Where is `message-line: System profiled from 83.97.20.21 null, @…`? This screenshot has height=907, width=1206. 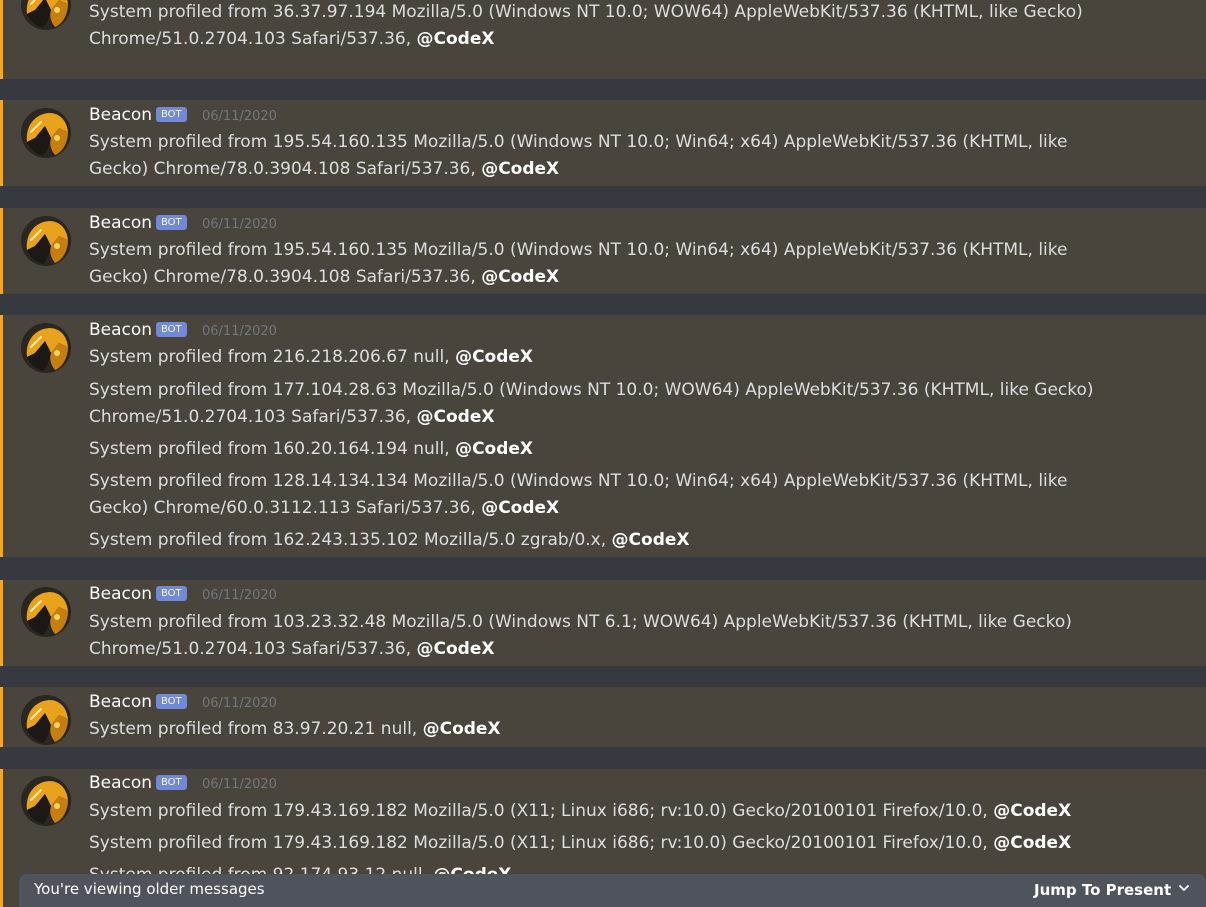 message-line: System profiled from 83.97.20.21 null, @… is located at coordinates (295, 729).